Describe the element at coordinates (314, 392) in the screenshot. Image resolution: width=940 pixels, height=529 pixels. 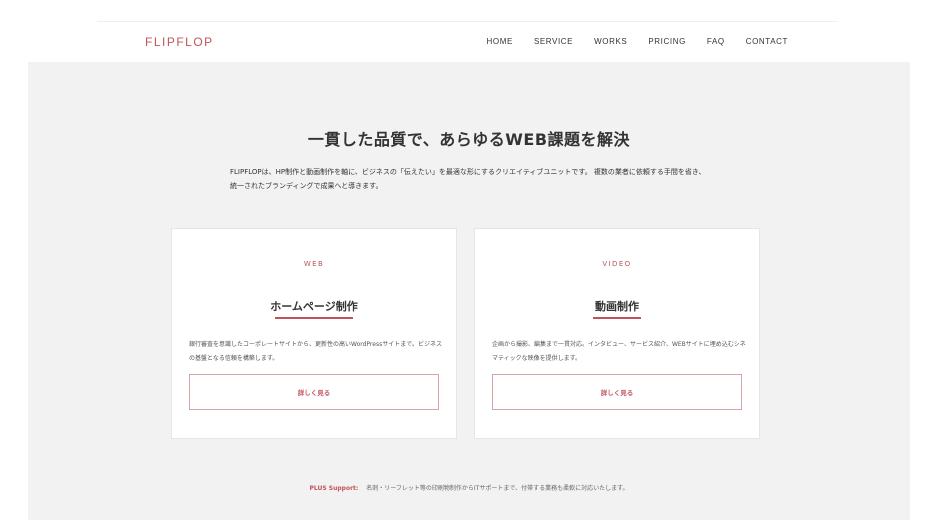
I see `web-details-button: 詳しく見る` at that location.